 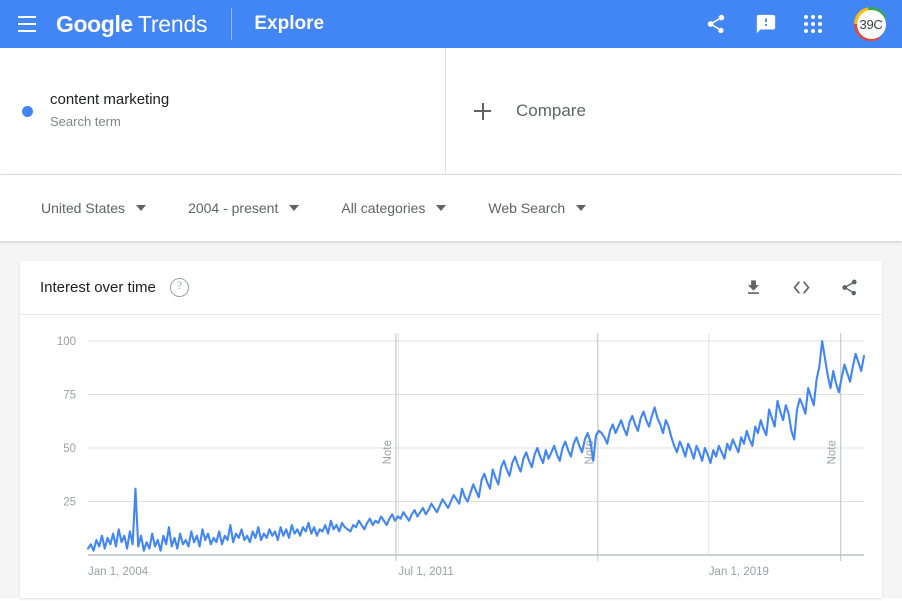 I want to click on top-app-bar: Google Trends Explore 39C, so click(x=451, y=24).